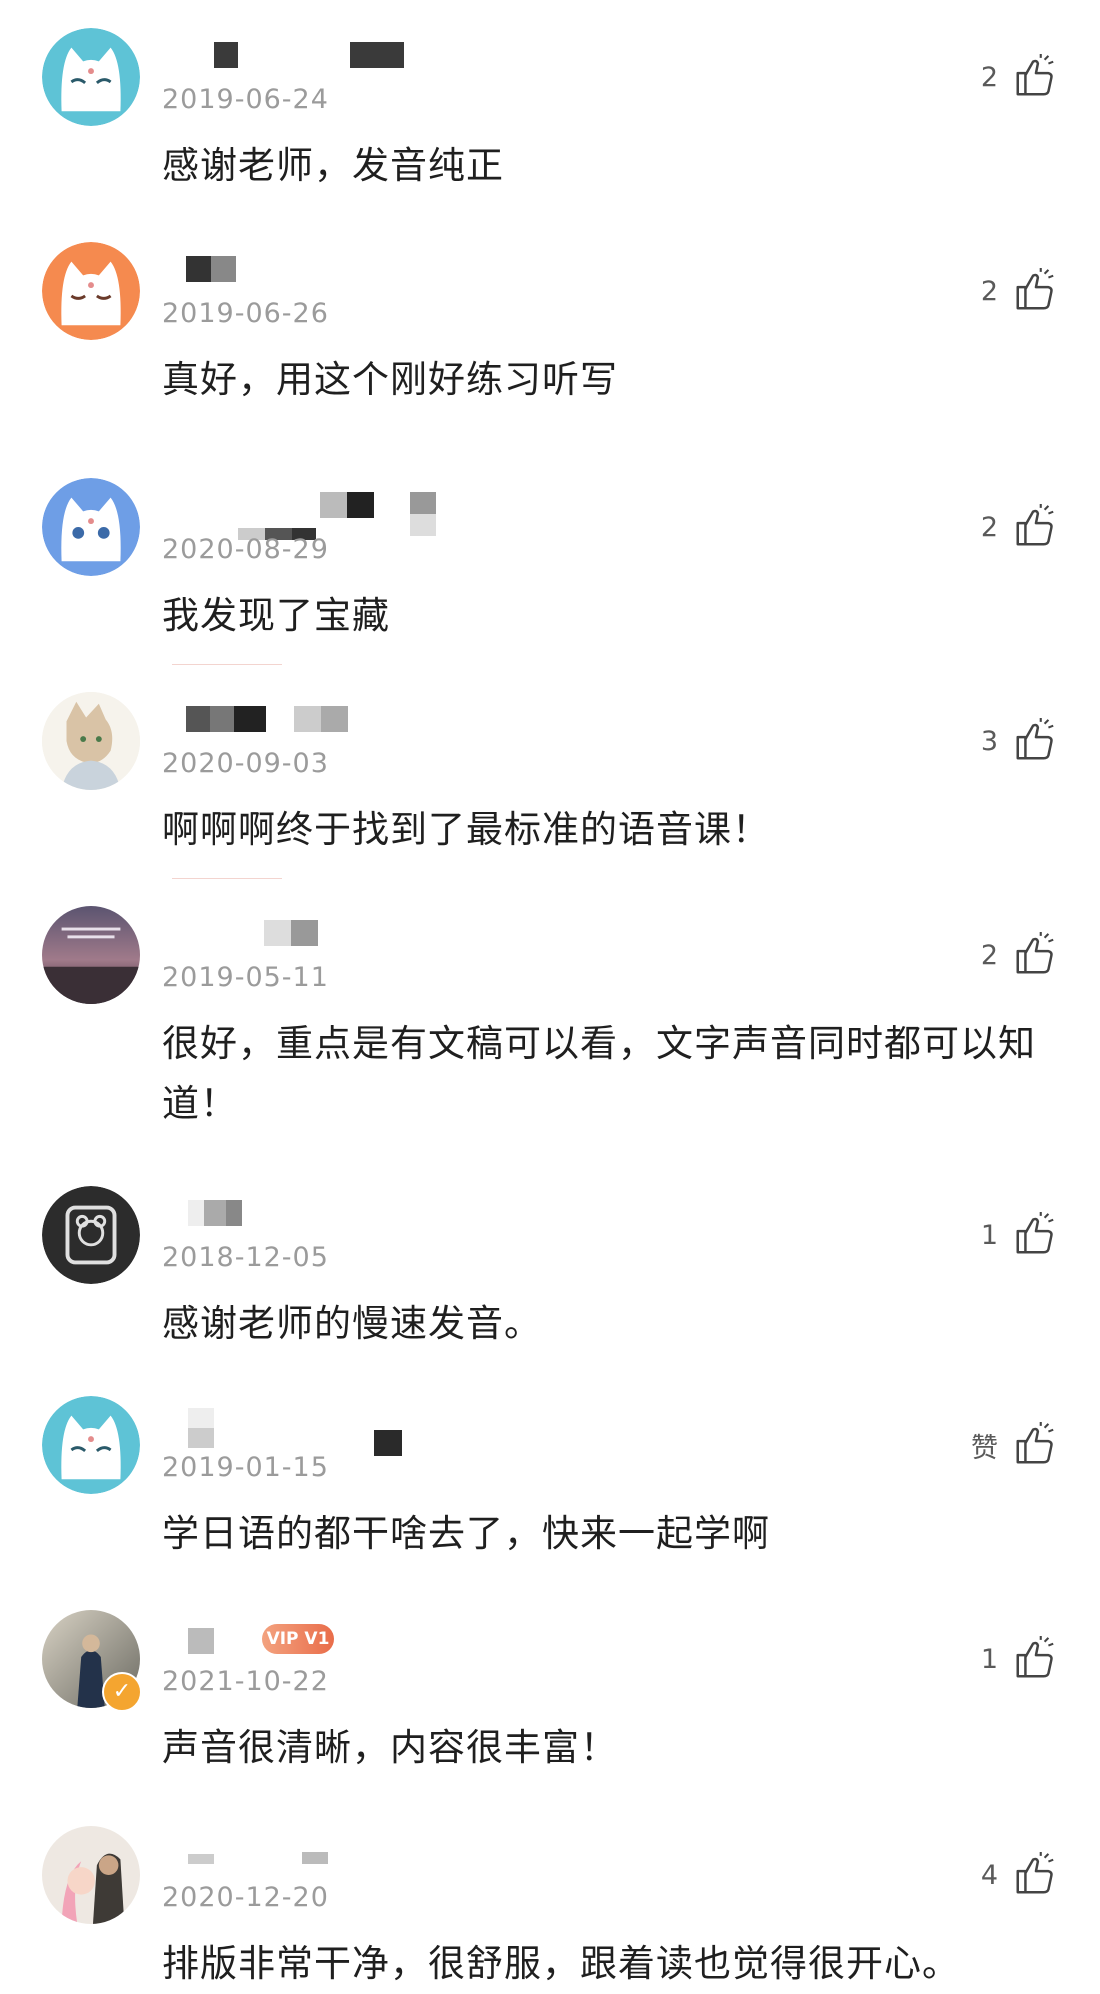 The width and height of the screenshot is (1100, 1994). Describe the element at coordinates (989, 741) in the screenshot. I see `like-count: 3` at that location.